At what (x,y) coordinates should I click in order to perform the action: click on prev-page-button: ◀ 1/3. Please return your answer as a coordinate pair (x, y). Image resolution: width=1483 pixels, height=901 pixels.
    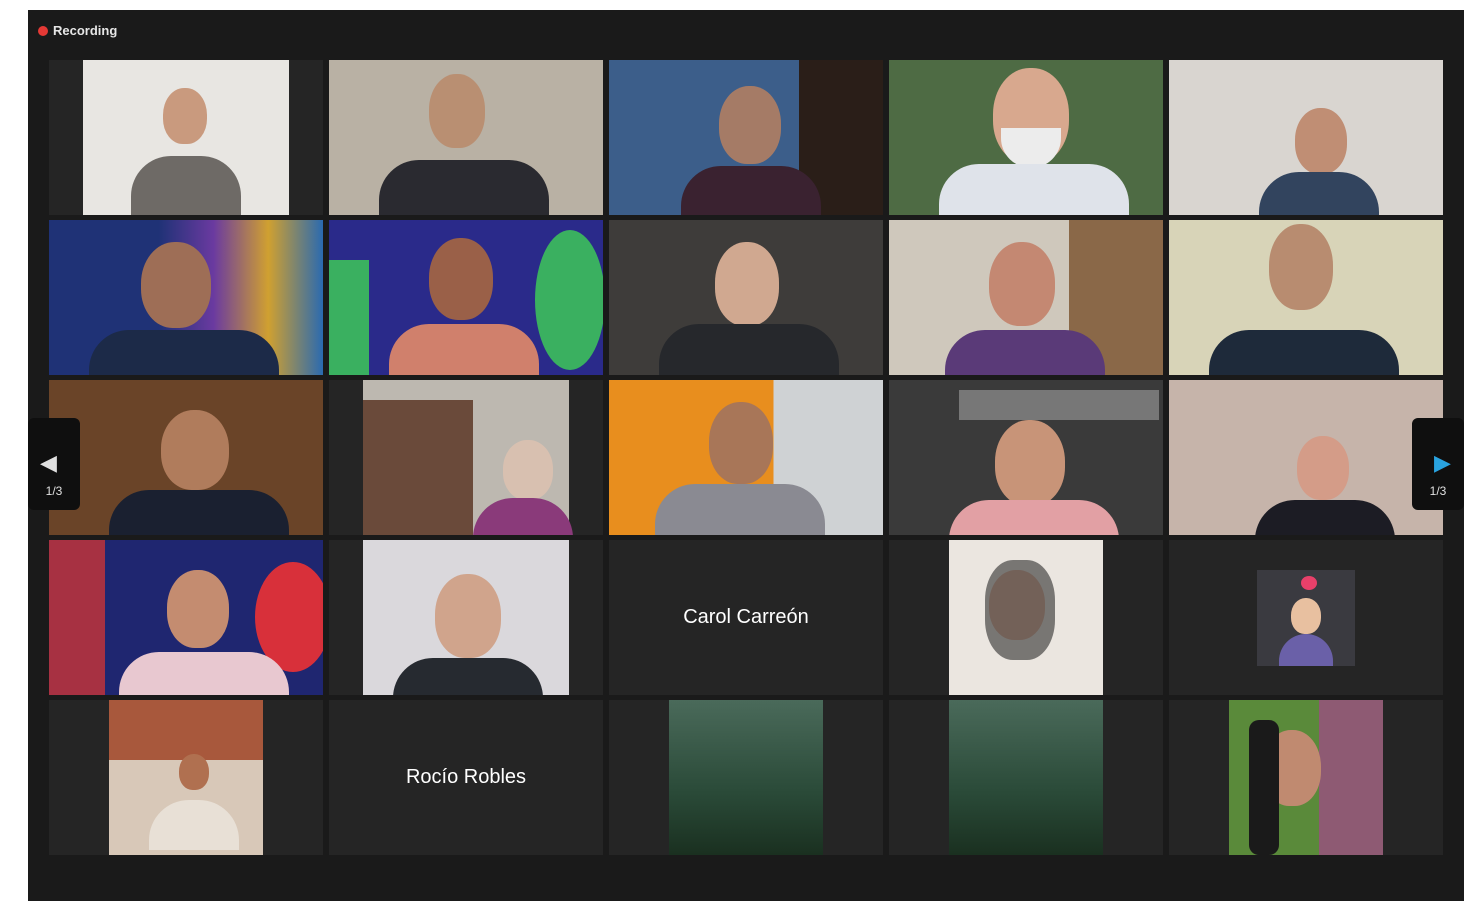
    Looking at the image, I should click on (54, 464).